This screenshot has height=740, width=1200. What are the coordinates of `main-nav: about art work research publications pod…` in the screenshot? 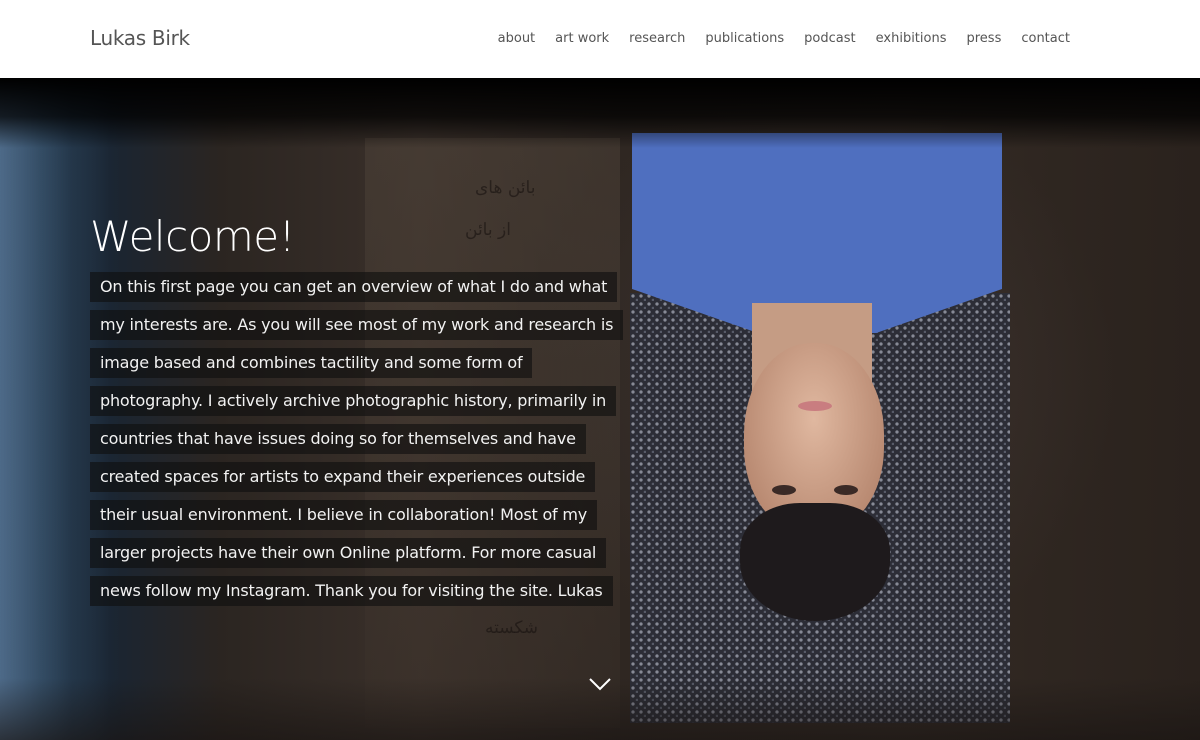 It's located at (774, 38).